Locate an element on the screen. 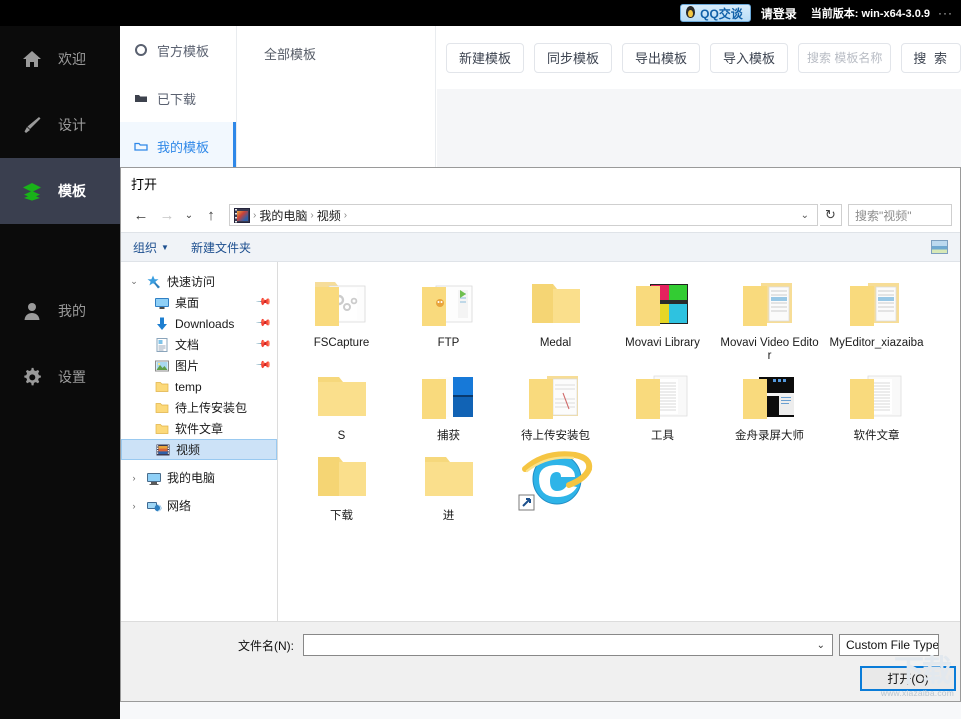 This screenshot has height=719, width=961. qq-chat-button: QQ交谈 is located at coordinates (715, 13).